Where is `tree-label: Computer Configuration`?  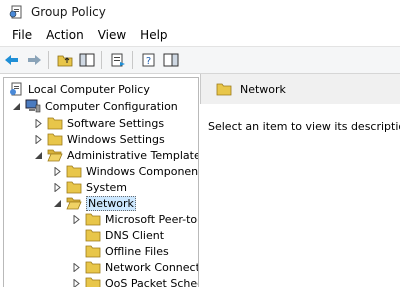
tree-label: Computer Configuration is located at coordinates (111, 106).